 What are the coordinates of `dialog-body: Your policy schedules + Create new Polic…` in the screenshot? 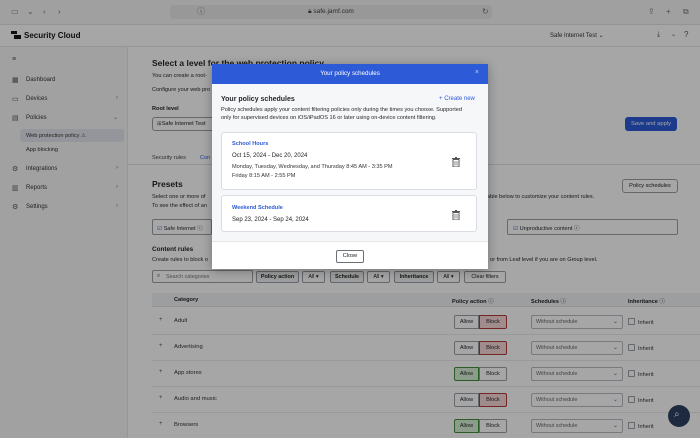 It's located at (350, 162).